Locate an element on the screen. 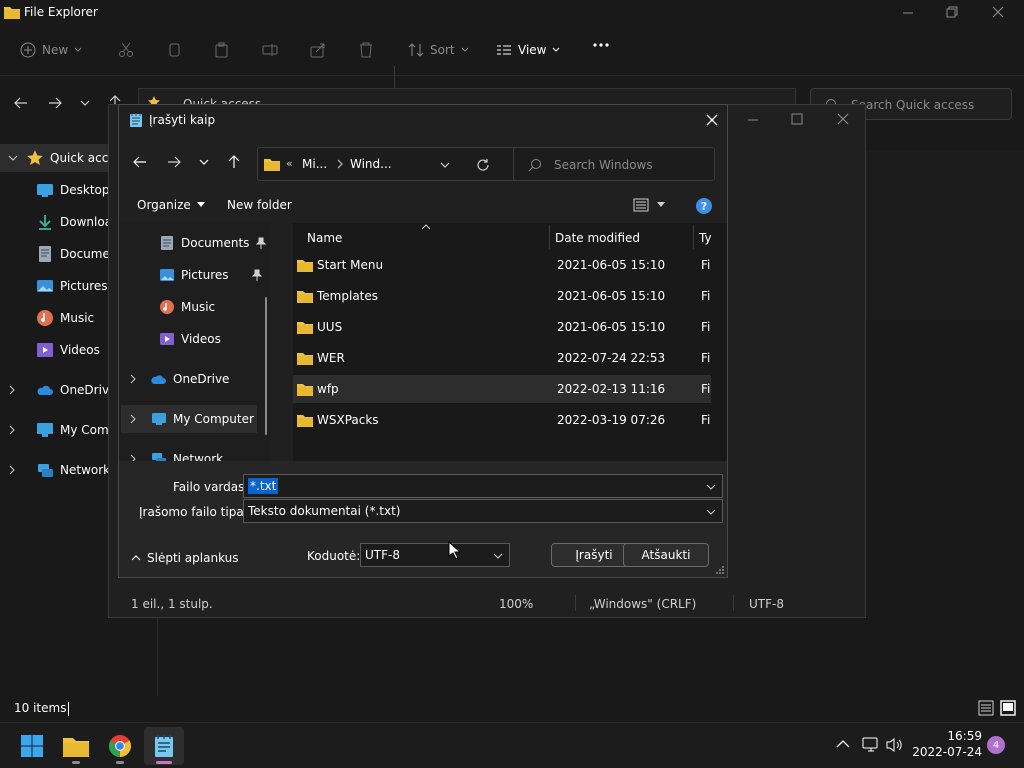  cloud-icon is located at coordinates (158, 379).